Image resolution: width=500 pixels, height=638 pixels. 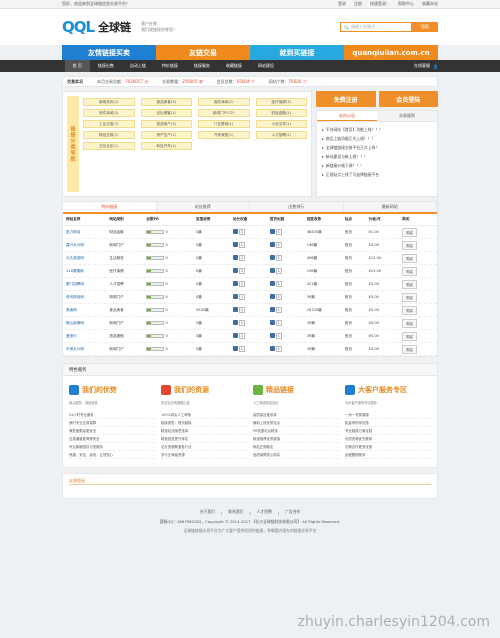 I want to click on site-name-link: 张力财经, so click(x=73, y=232).